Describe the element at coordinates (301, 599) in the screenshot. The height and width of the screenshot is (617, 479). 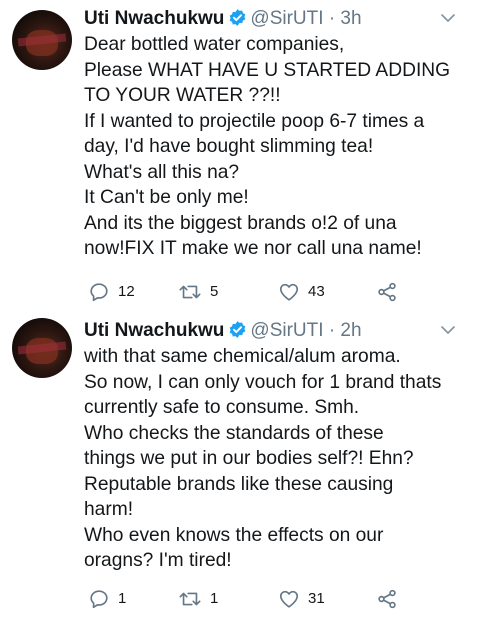
I see `like-button: 31` at that location.